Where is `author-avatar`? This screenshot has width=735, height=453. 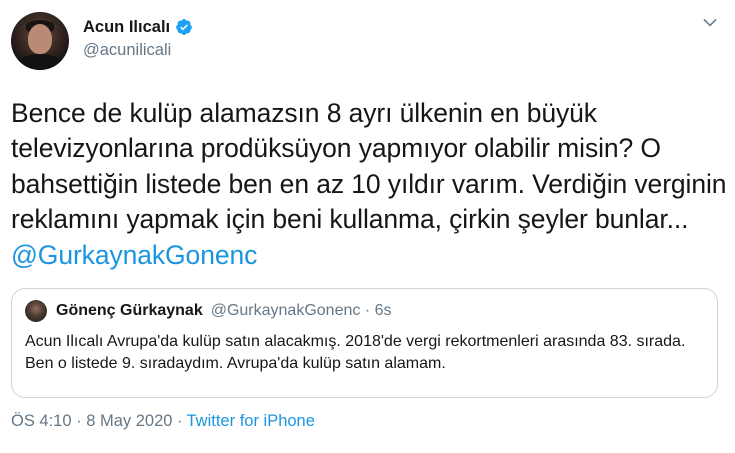 author-avatar is located at coordinates (40, 41).